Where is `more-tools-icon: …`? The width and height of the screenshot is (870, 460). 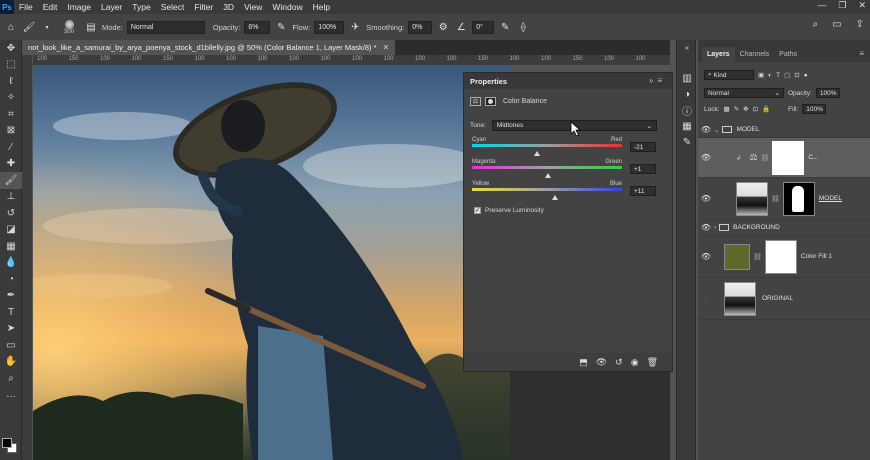
more-tools-icon: … is located at coordinates (11, 395).